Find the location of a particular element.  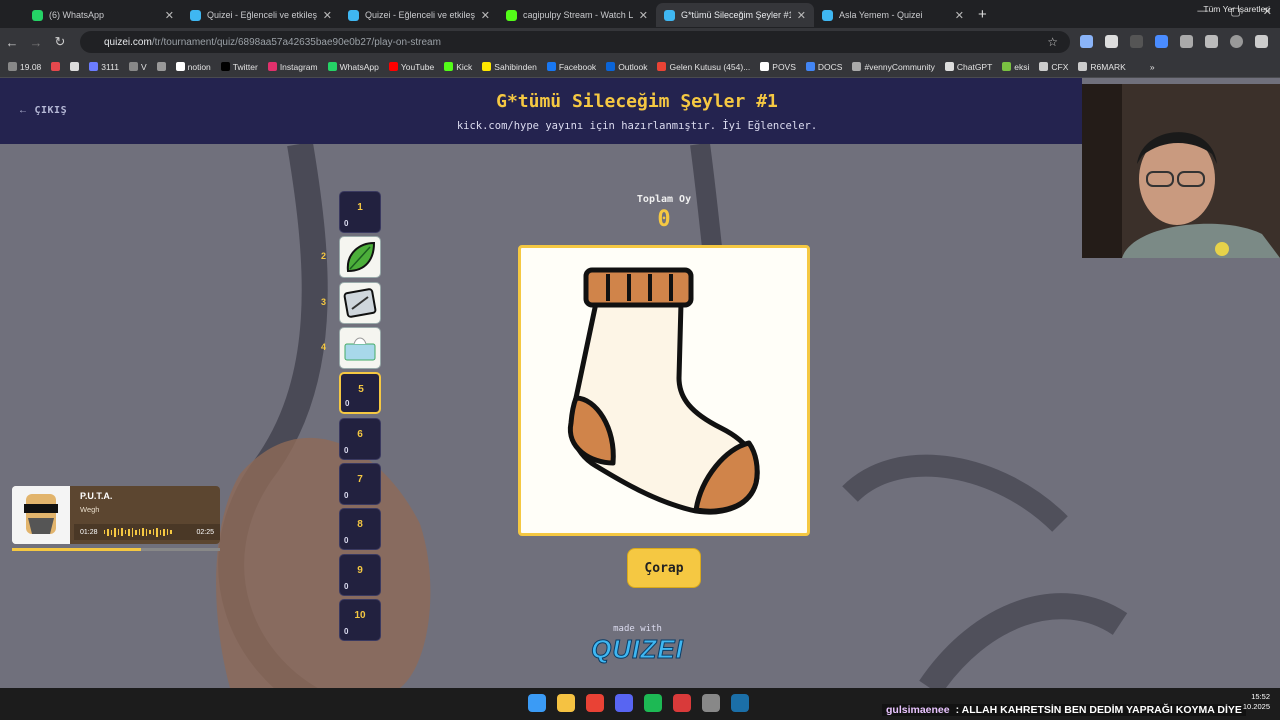

bookmark-item: R6MARK is located at coordinates (1102, 67).